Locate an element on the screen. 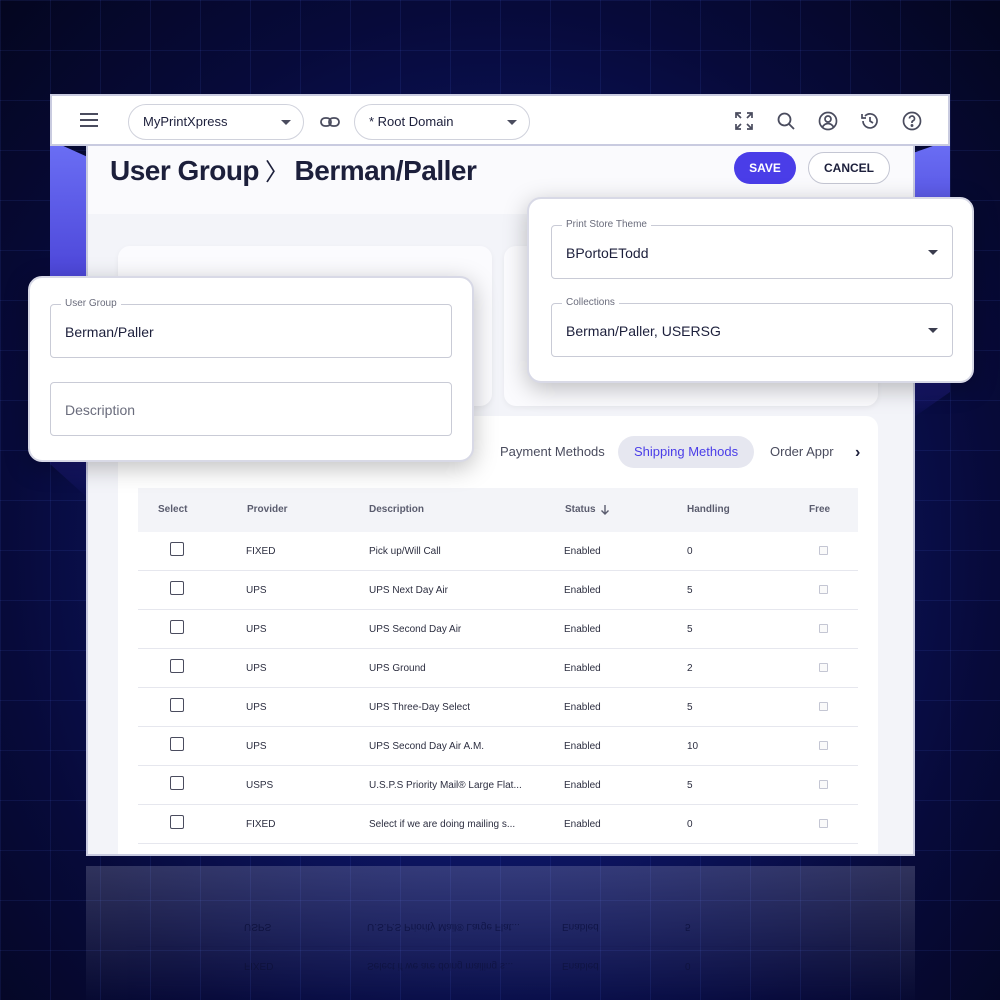 The height and width of the screenshot is (1000, 1000). description-cell: UPS Second Day Air is located at coordinates (415, 629).